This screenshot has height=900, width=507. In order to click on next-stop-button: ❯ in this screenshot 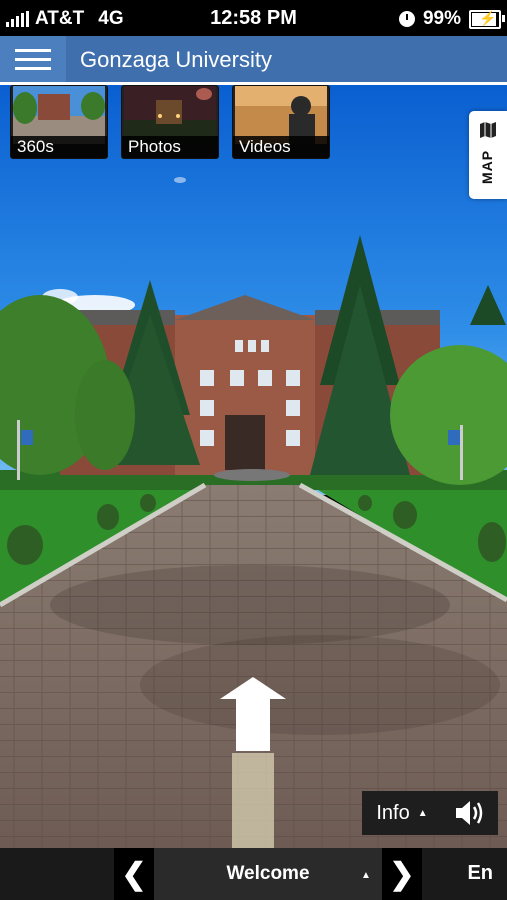, I will do `click(402, 874)`.